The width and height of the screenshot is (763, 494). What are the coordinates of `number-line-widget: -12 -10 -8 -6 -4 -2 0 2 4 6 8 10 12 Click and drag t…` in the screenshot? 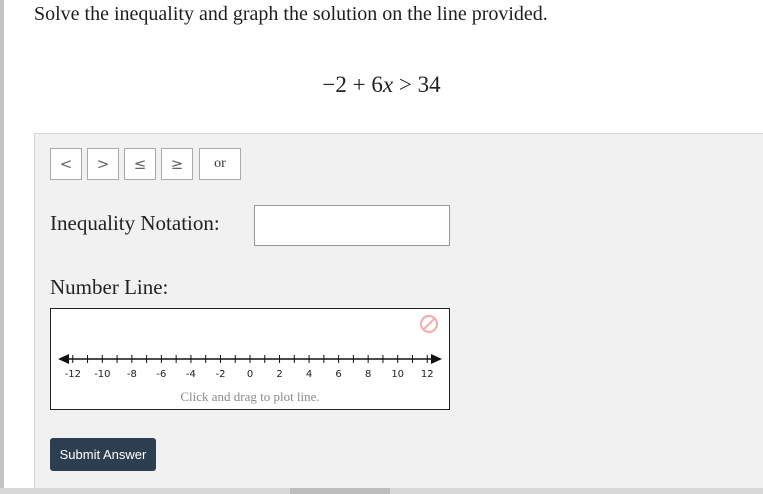 It's located at (250, 359).